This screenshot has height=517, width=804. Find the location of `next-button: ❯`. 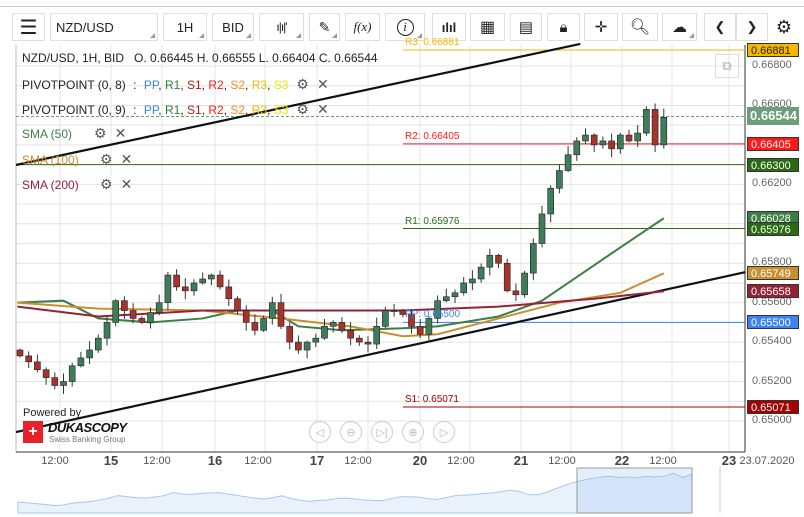

next-button: ❯ is located at coordinates (752, 27).